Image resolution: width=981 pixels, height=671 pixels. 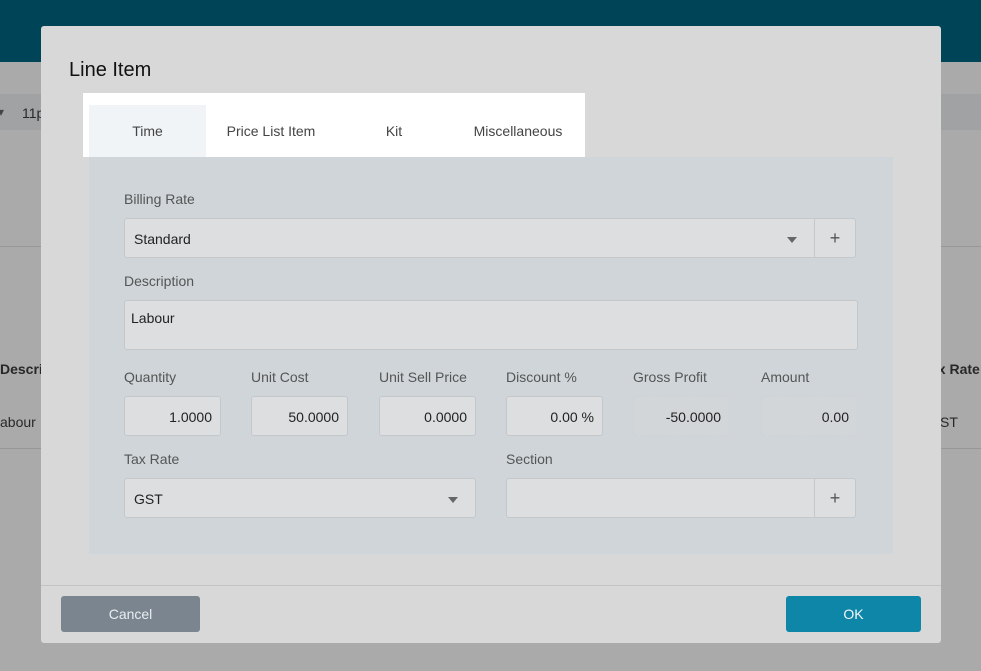 What do you see at coordinates (130, 614) in the screenshot?
I see `cancel-button: Cancel` at bounding box center [130, 614].